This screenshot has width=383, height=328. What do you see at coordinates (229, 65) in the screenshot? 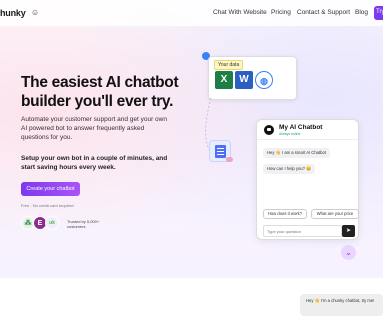
I see `your-data-tag: Your data` at bounding box center [229, 65].